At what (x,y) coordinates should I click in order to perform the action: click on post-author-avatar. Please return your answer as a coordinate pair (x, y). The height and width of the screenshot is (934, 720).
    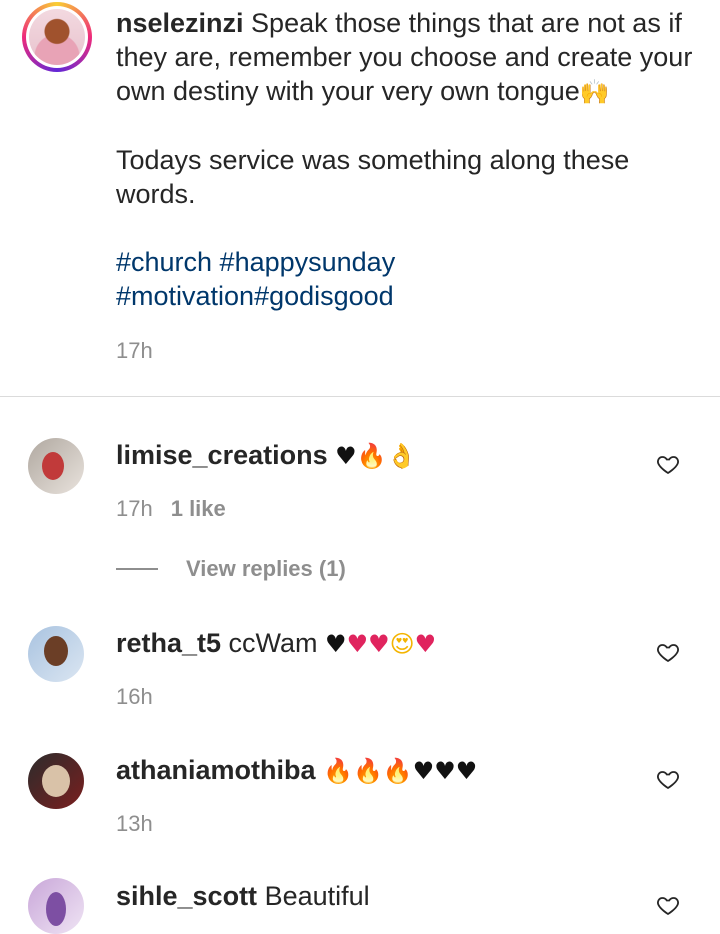
    Looking at the image, I should click on (57, 37).